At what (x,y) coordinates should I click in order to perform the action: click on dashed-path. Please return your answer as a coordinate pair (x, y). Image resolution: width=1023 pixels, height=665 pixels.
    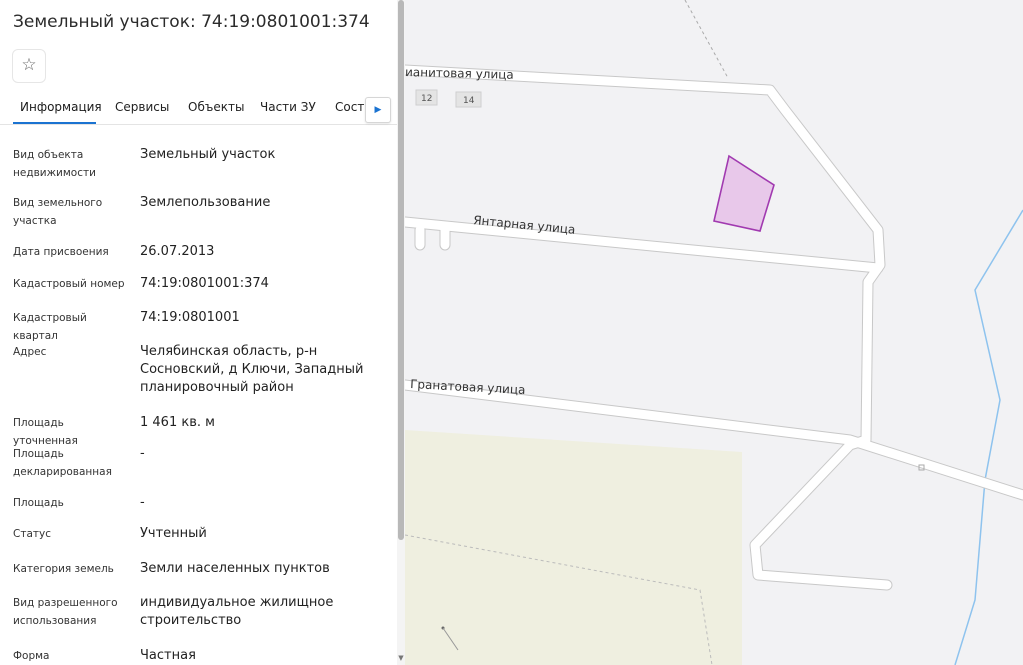
    Looking at the image, I should click on (706, 39).